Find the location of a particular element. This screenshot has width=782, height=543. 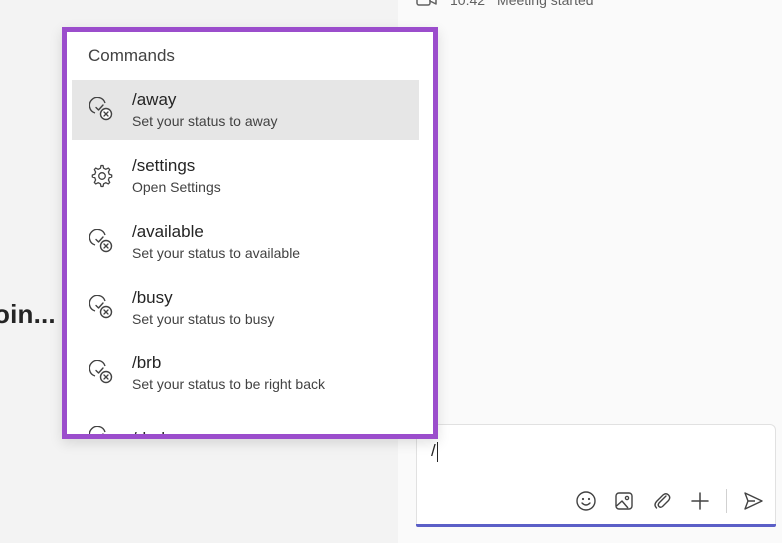

gear-icon is located at coordinates (102, 176).